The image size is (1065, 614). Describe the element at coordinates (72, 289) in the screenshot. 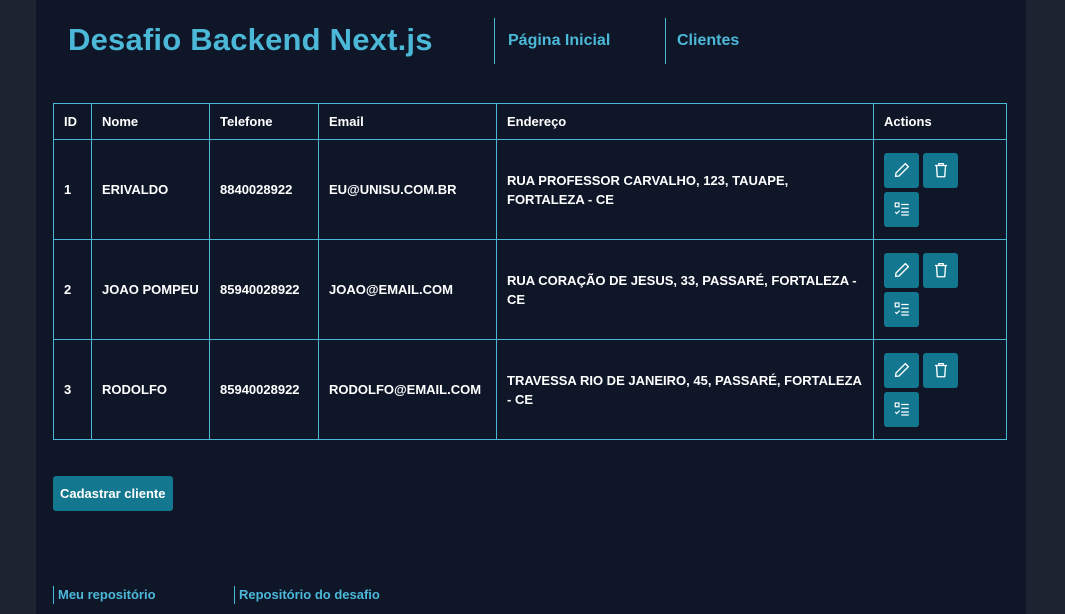

I see `cell-id: 2` at that location.